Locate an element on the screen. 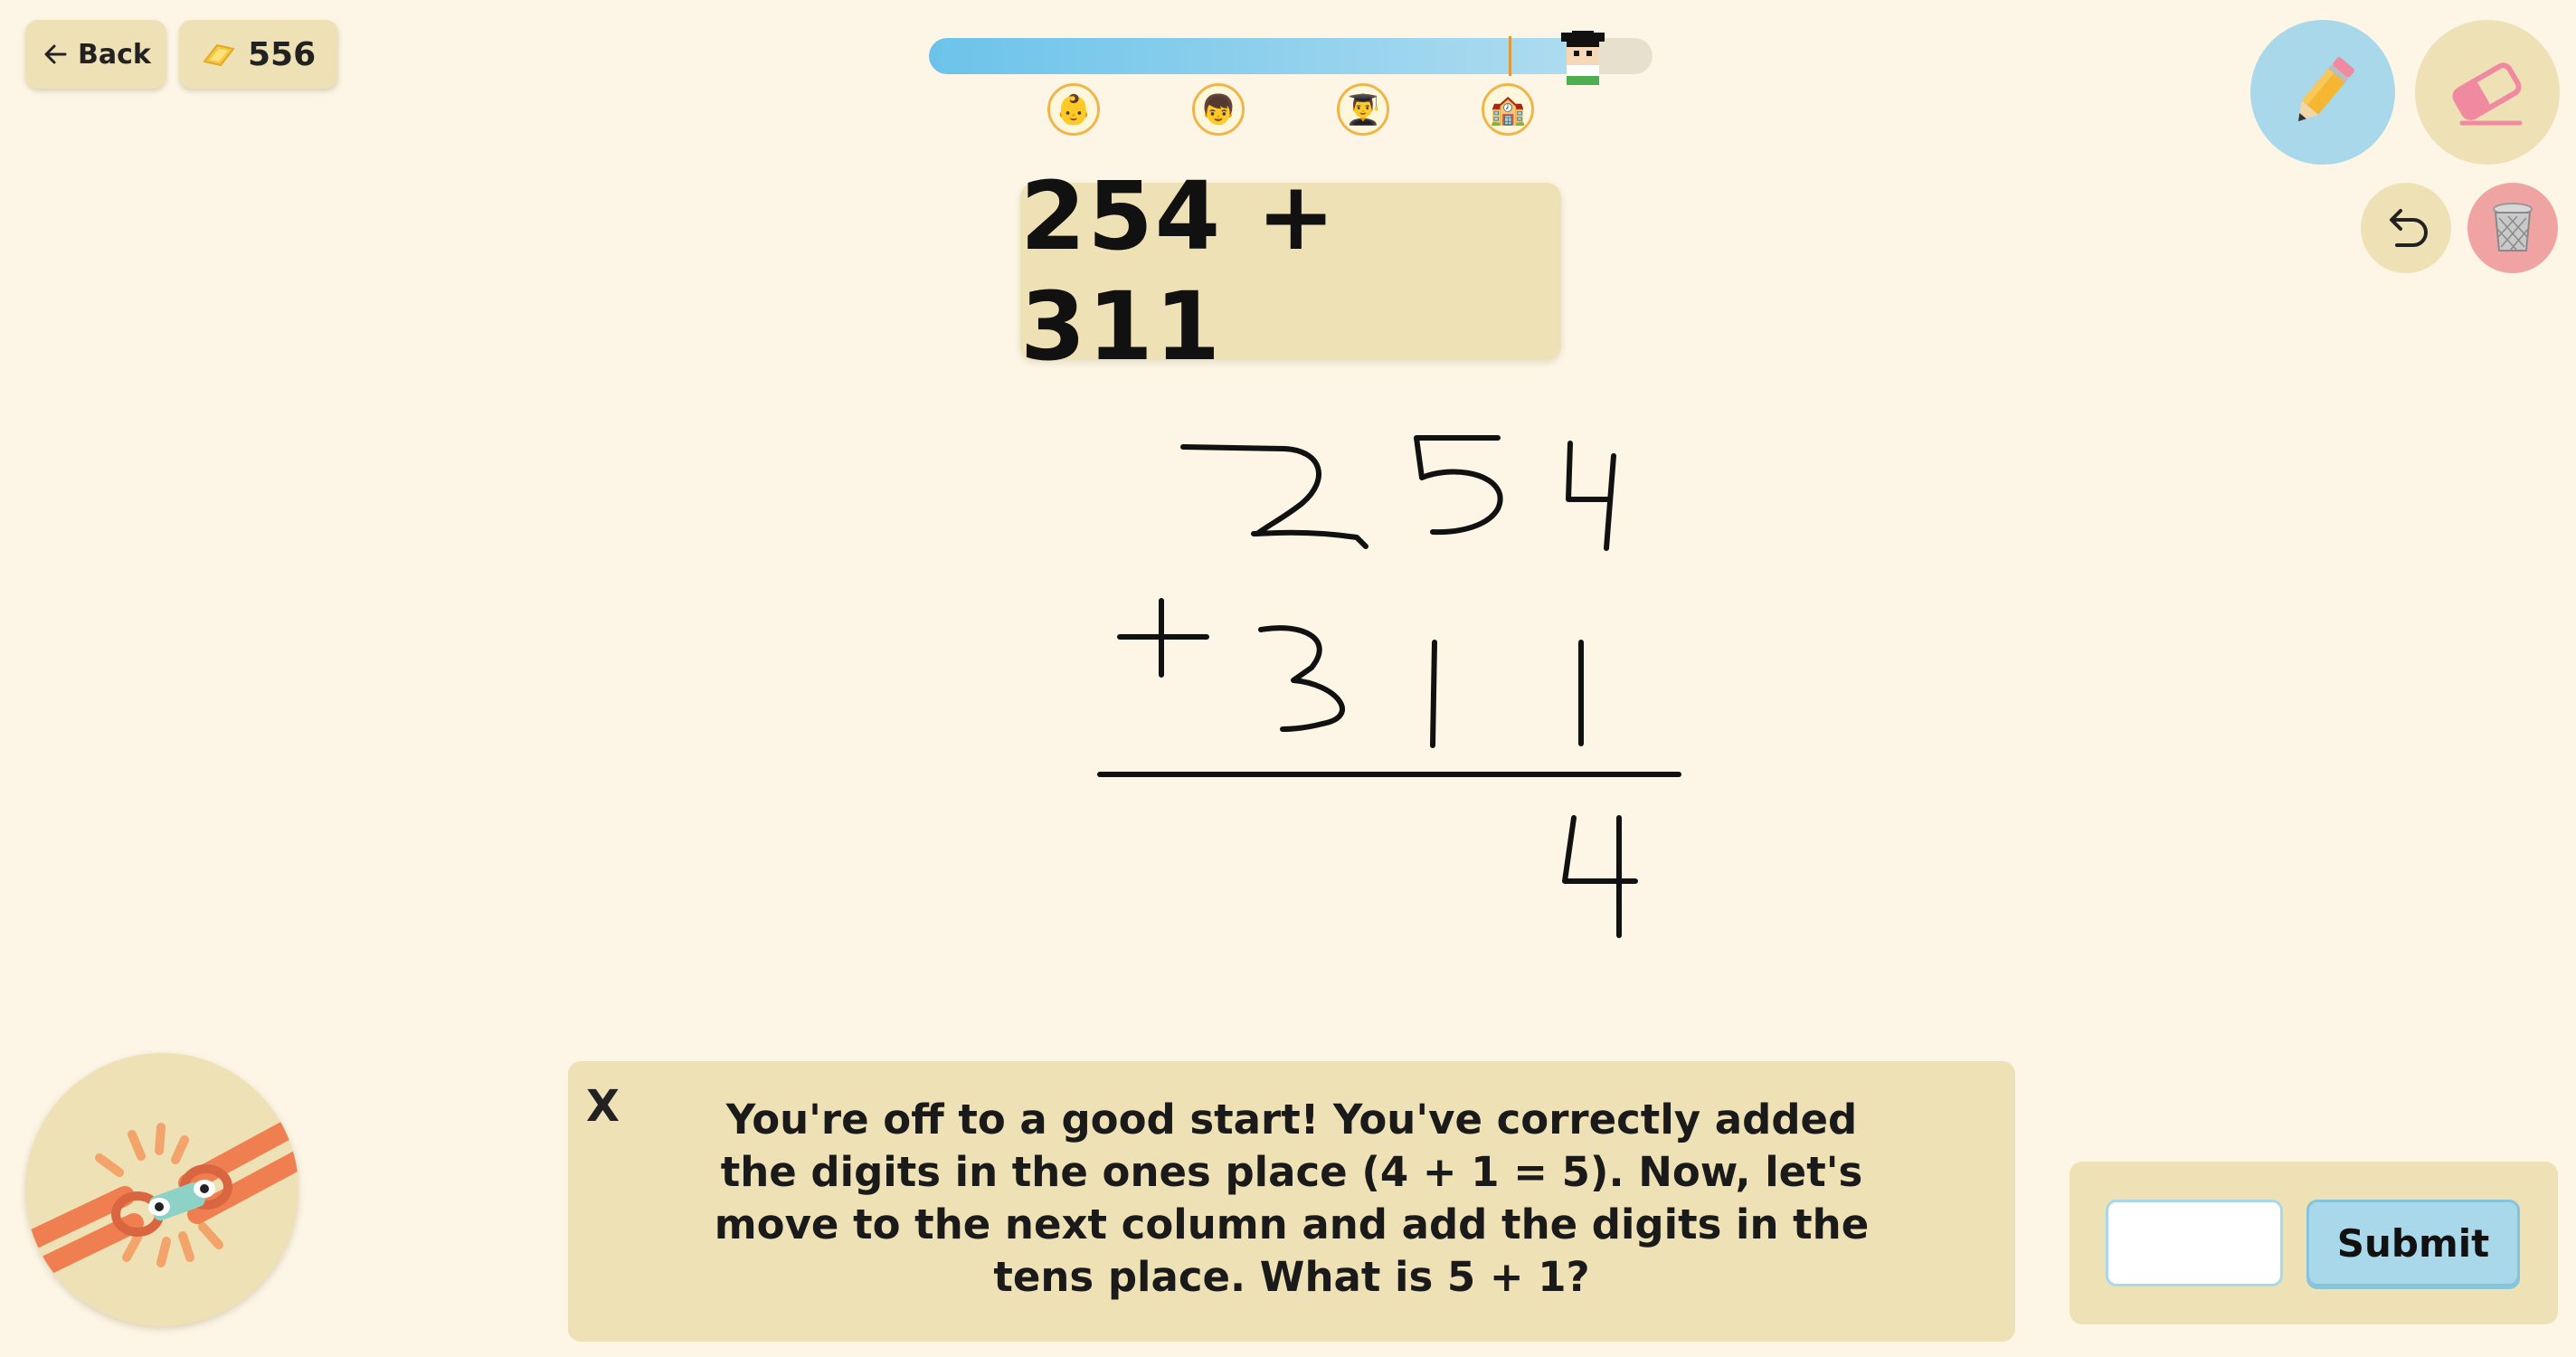 This screenshot has height=1357, width=2576. pencil-tool-button is located at coordinates (2322, 92).